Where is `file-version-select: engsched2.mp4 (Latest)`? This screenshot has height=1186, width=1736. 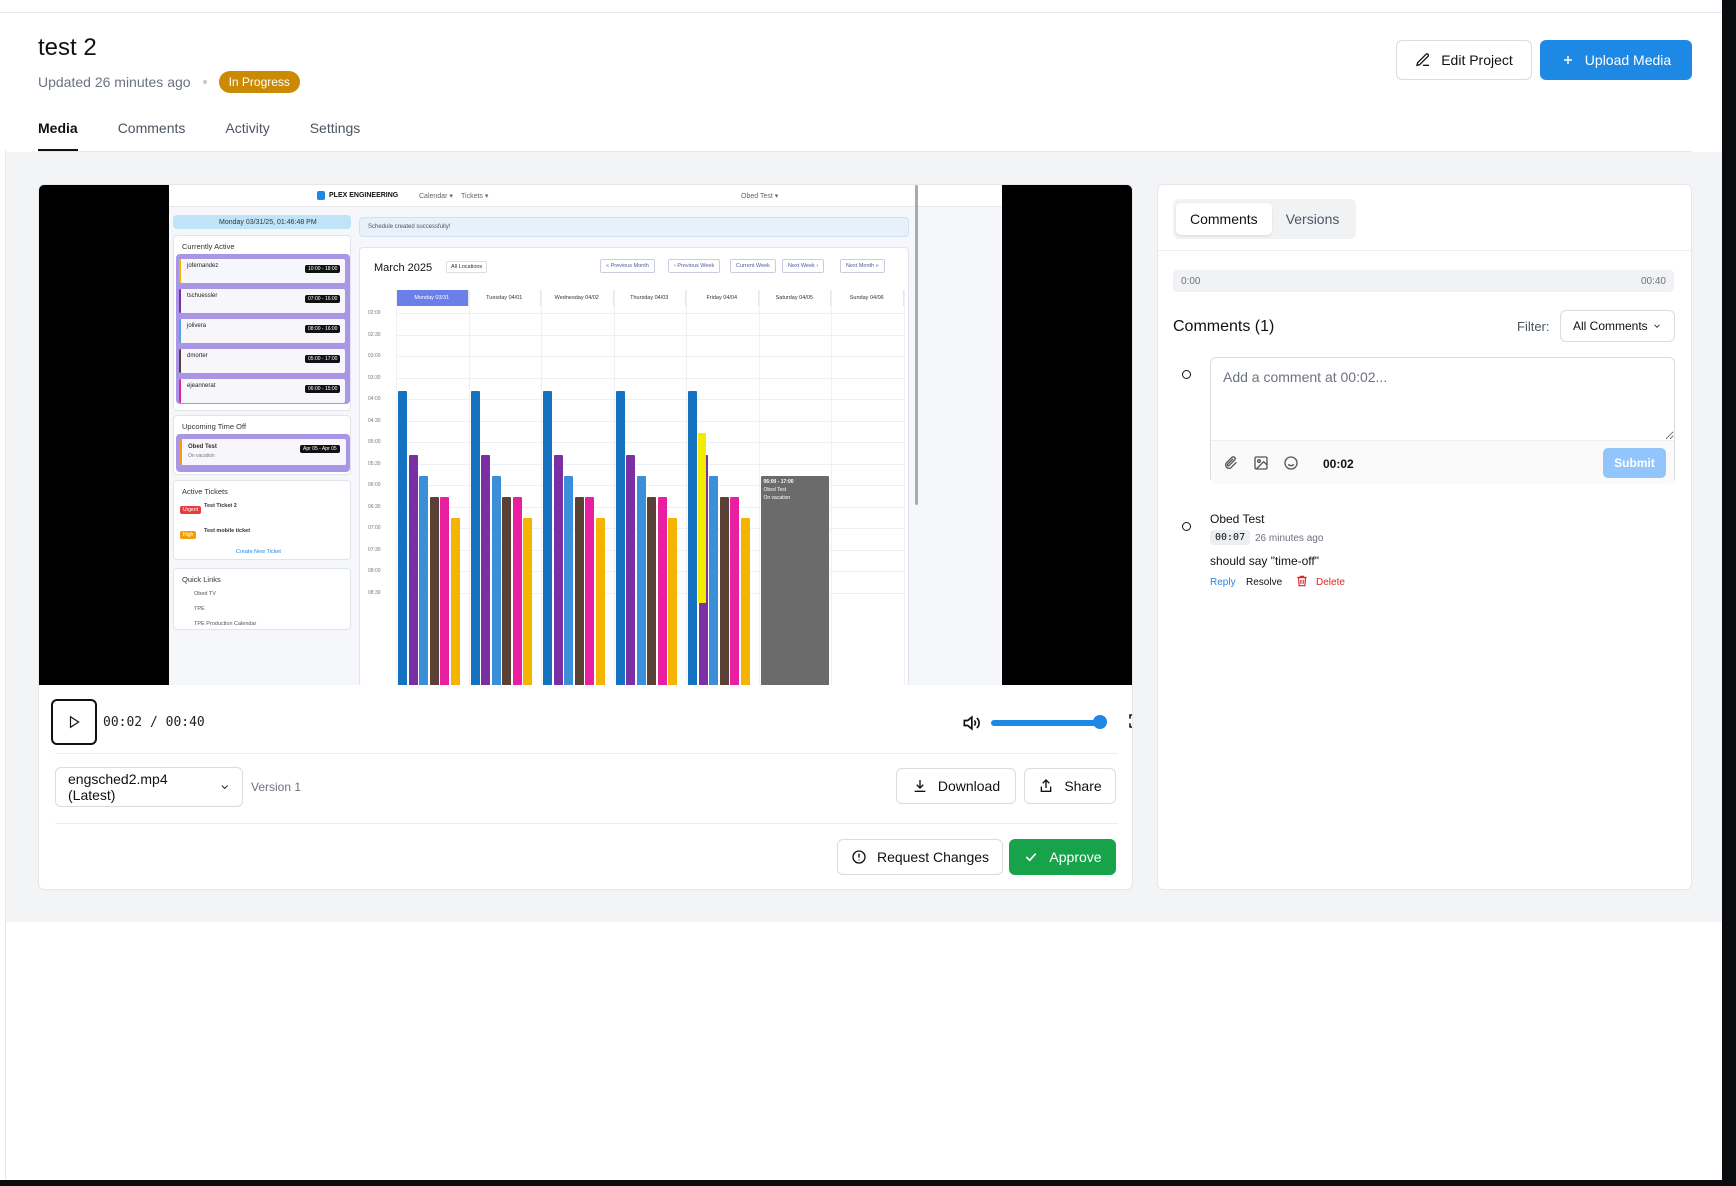 file-version-select: engsched2.mp4 (Latest) is located at coordinates (149, 787).